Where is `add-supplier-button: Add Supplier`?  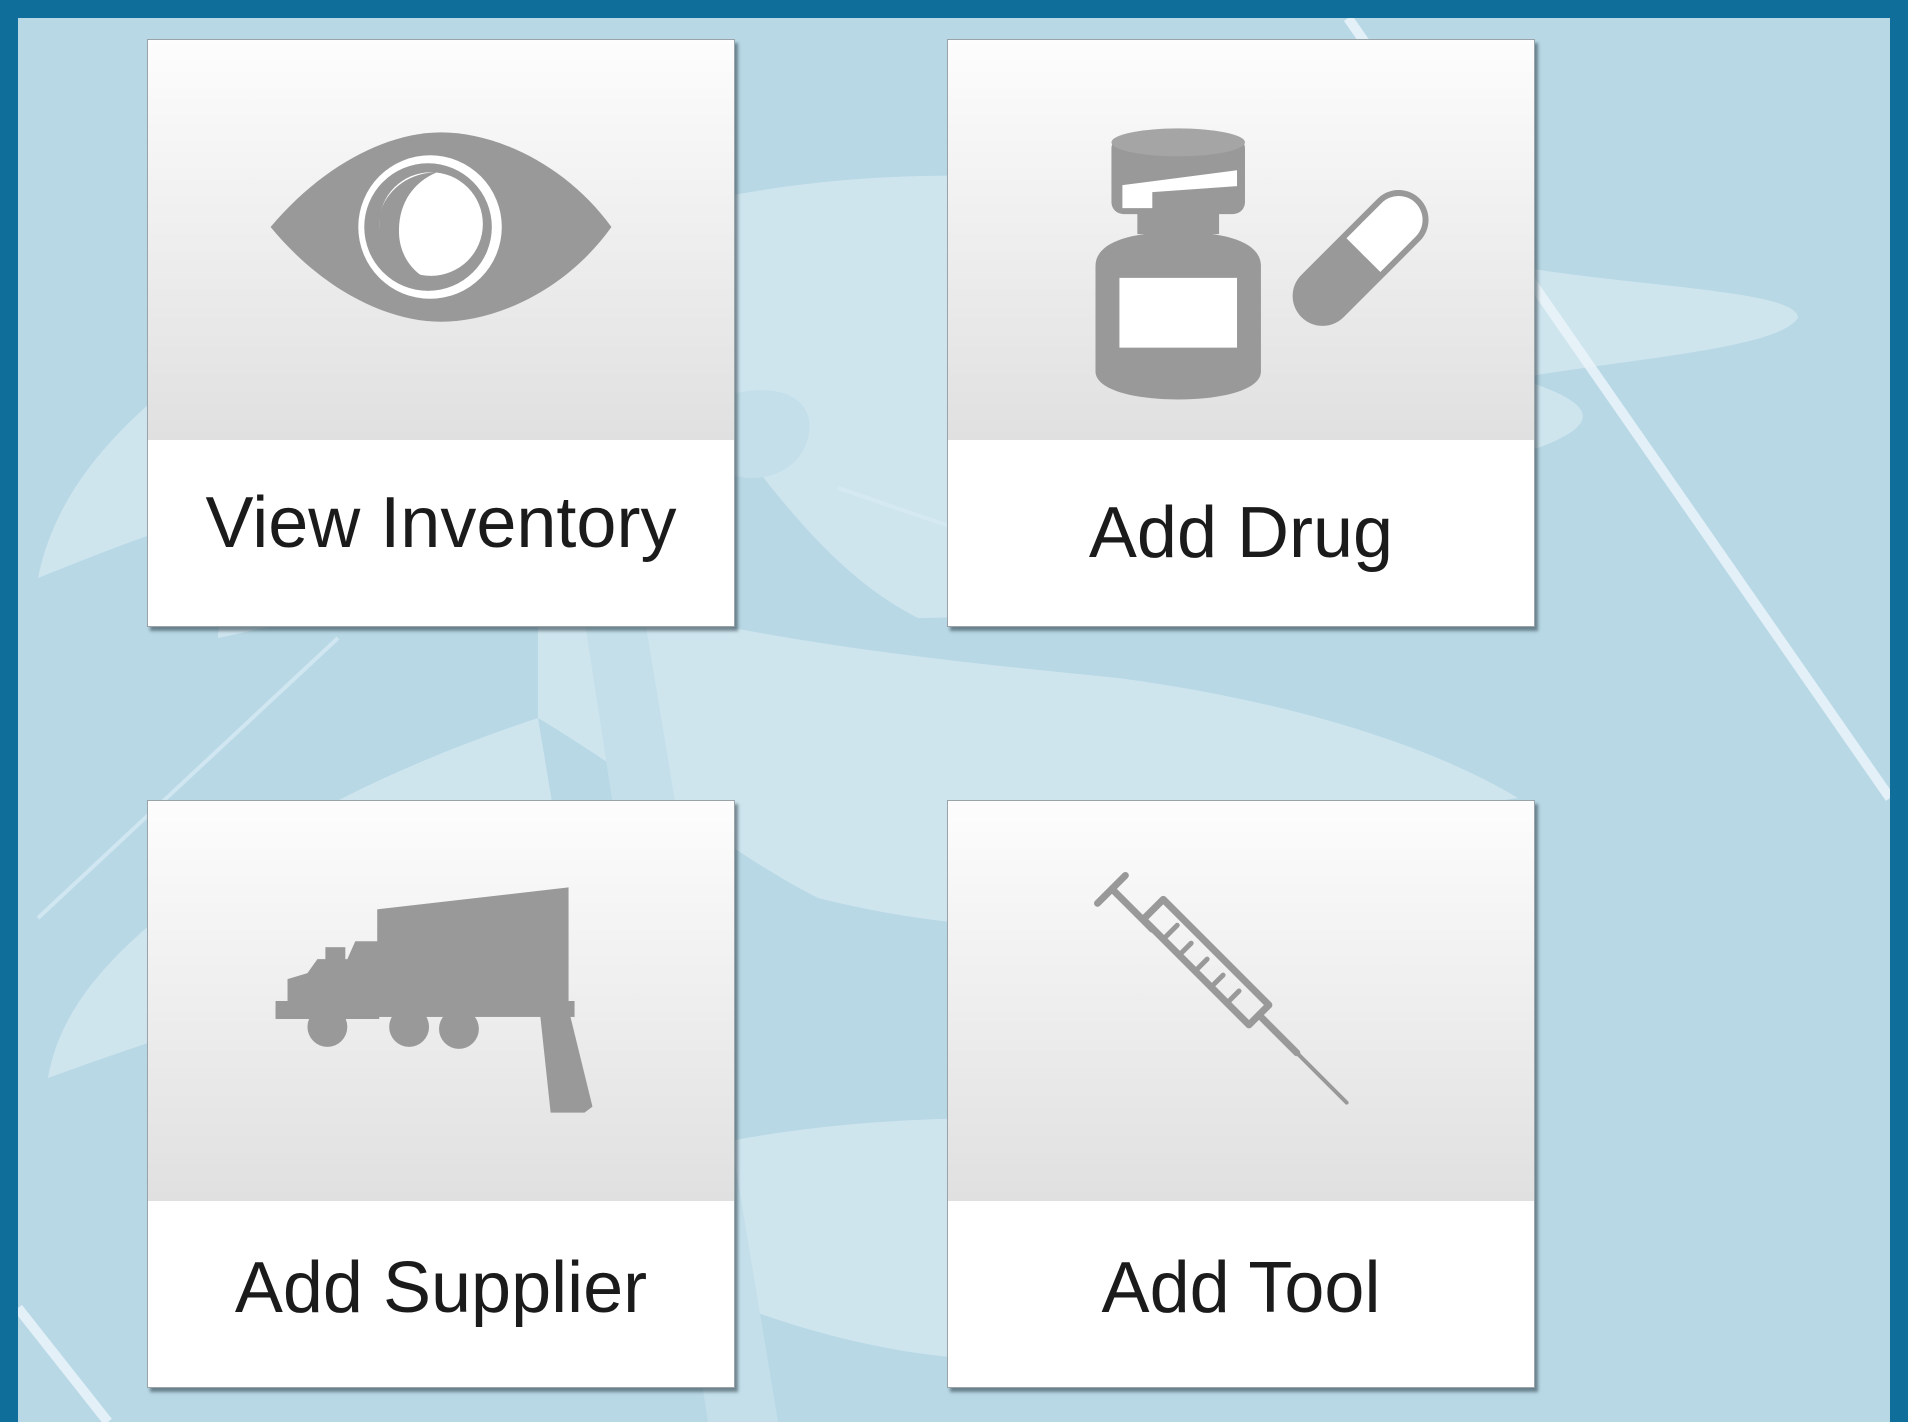 add-supplier-button: Add Supplier is located at coordinates (441, 1094).